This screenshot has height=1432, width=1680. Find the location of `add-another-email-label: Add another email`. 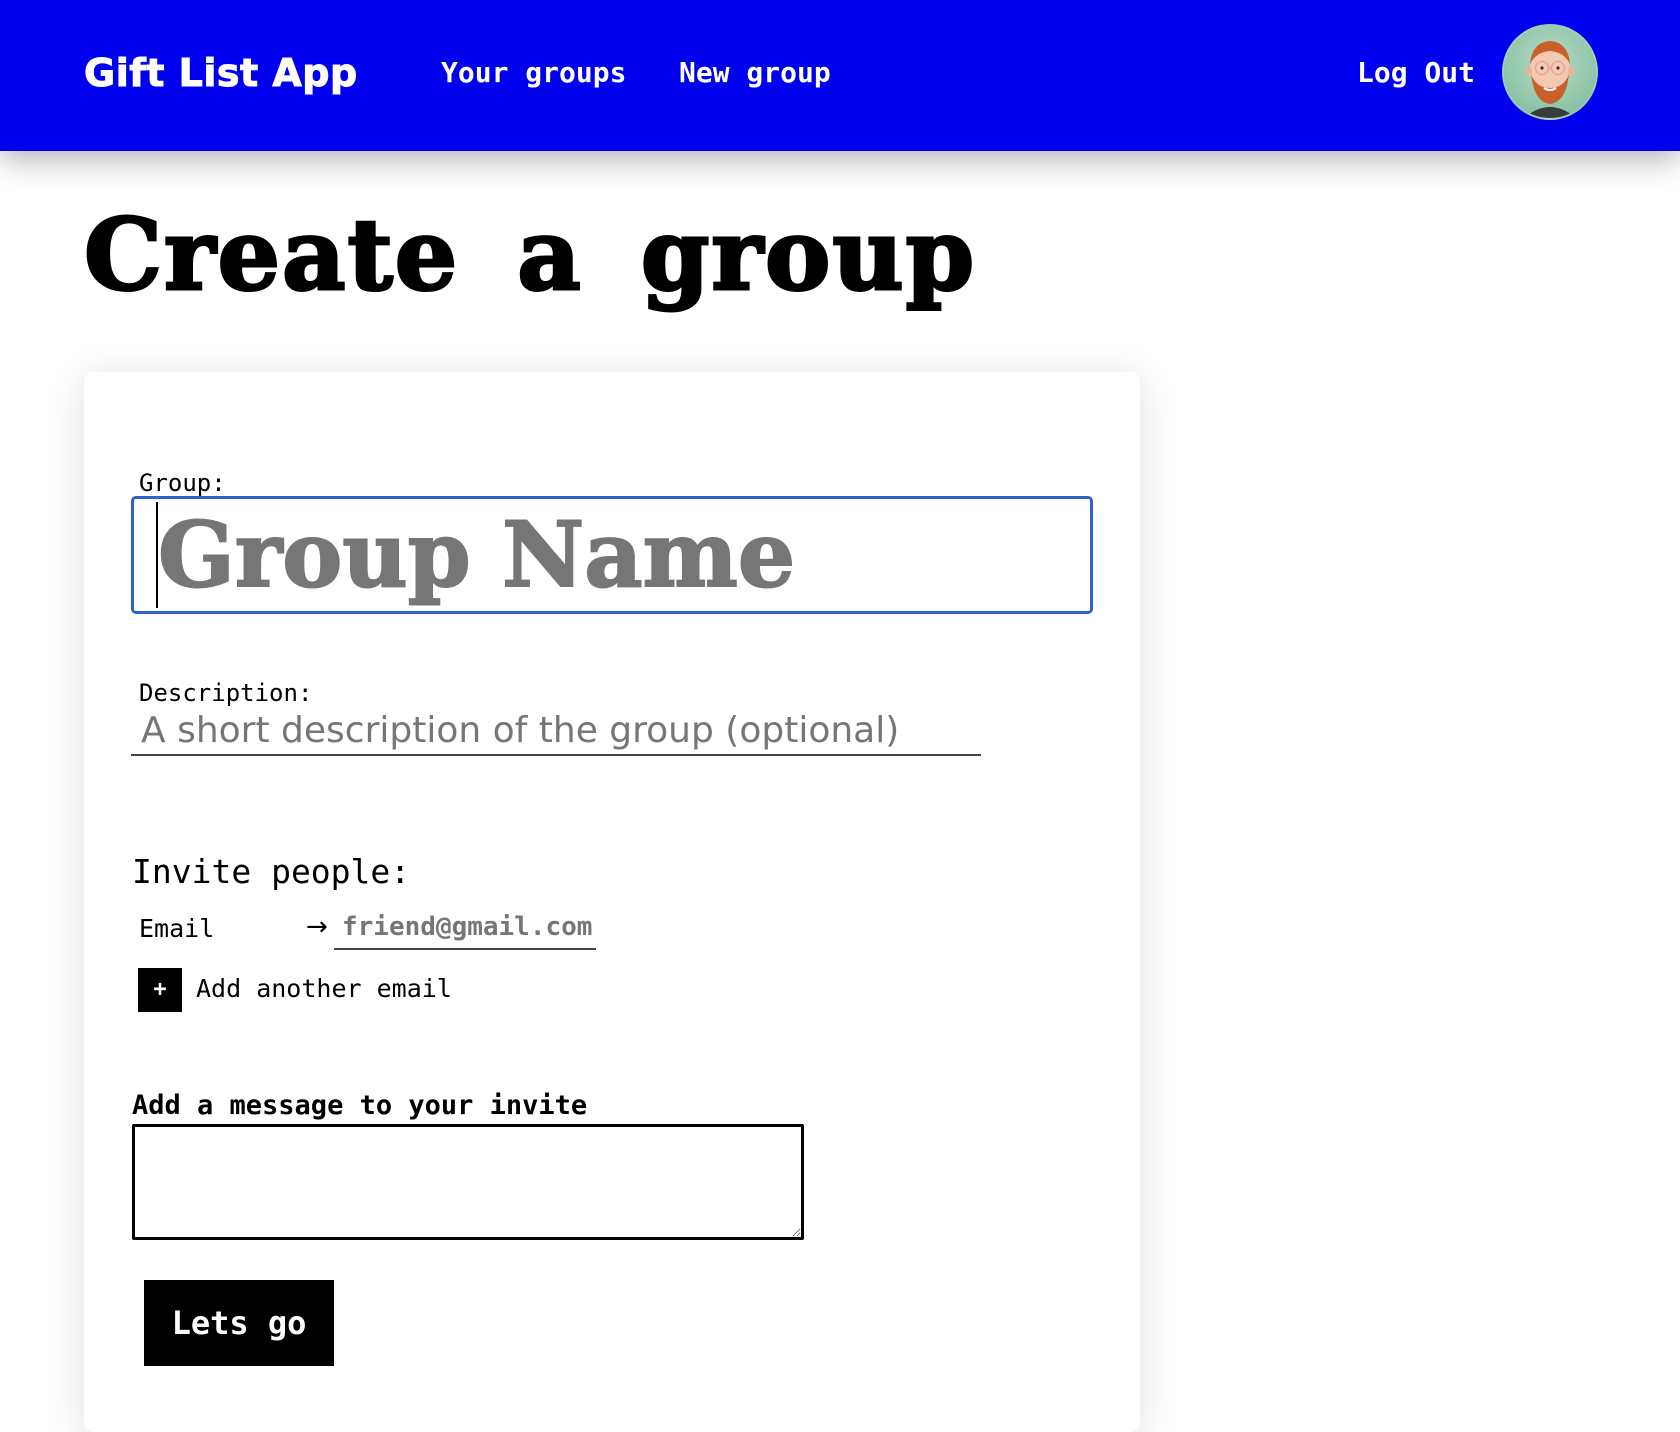

add-another-email-label: Add another email is located at coordinates (324, 989).